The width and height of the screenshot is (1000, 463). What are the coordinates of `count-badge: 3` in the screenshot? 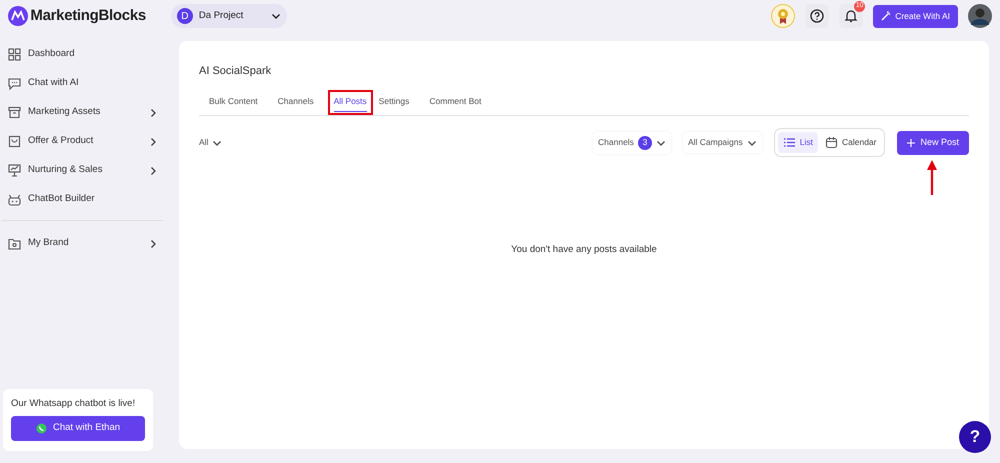 It's located at (645, 143).